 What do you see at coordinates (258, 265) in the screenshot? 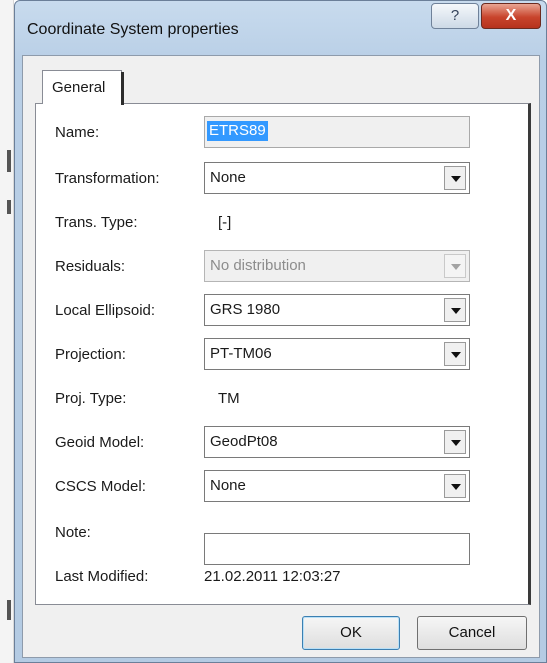
I see `residuals-value: No distribution` at bounding box center [258, 265].